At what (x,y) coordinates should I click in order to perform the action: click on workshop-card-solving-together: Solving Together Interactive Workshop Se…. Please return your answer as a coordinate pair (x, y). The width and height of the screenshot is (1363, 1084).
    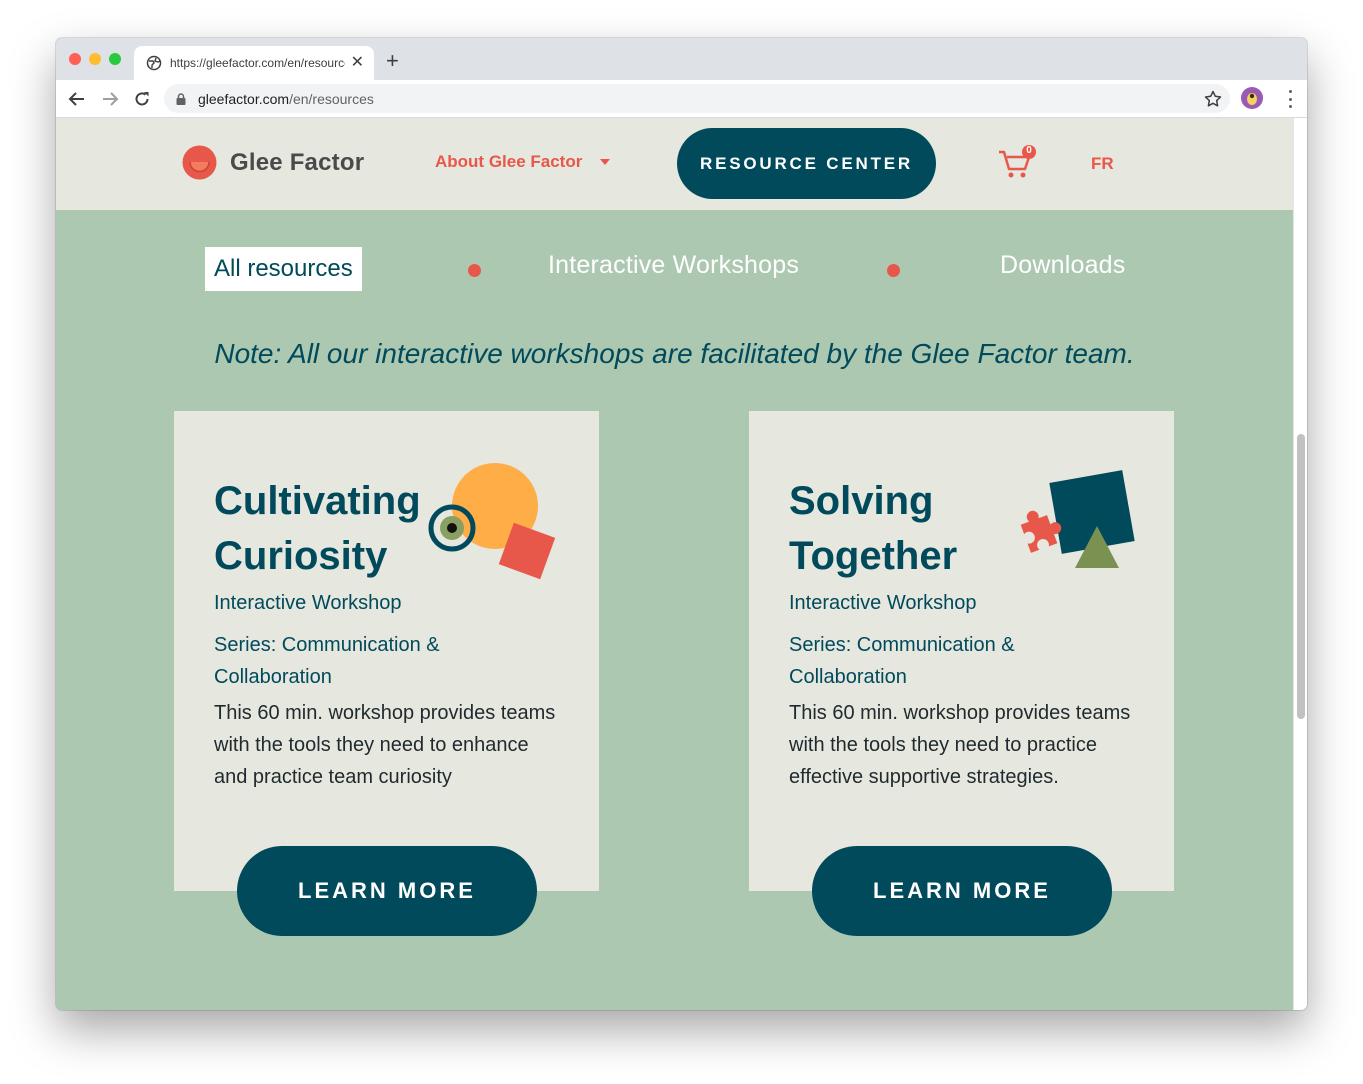
    Looking at the image, I should click on (961, 651).